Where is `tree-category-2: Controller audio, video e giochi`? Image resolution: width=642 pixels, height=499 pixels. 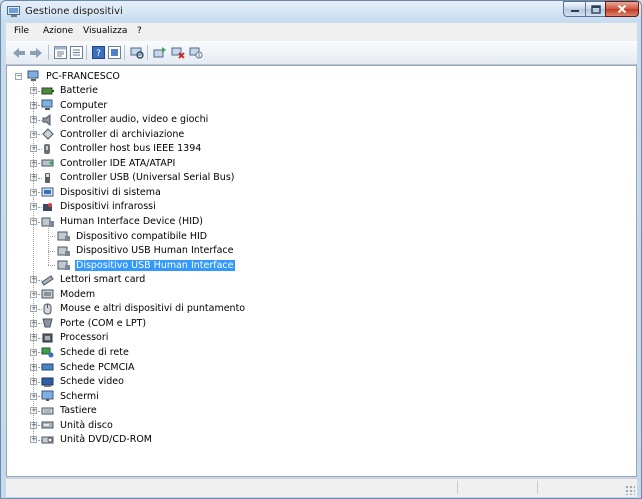
tree-category-2: Controller audio, video e giochi is located at coordinates (125, 120).